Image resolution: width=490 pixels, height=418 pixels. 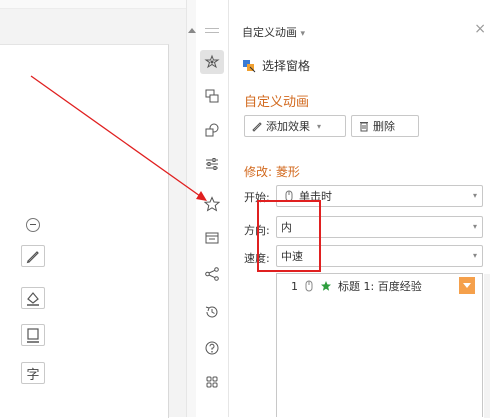 I want to click on speed-dropdown: 中速 ▾, so click(x=379, y=256).